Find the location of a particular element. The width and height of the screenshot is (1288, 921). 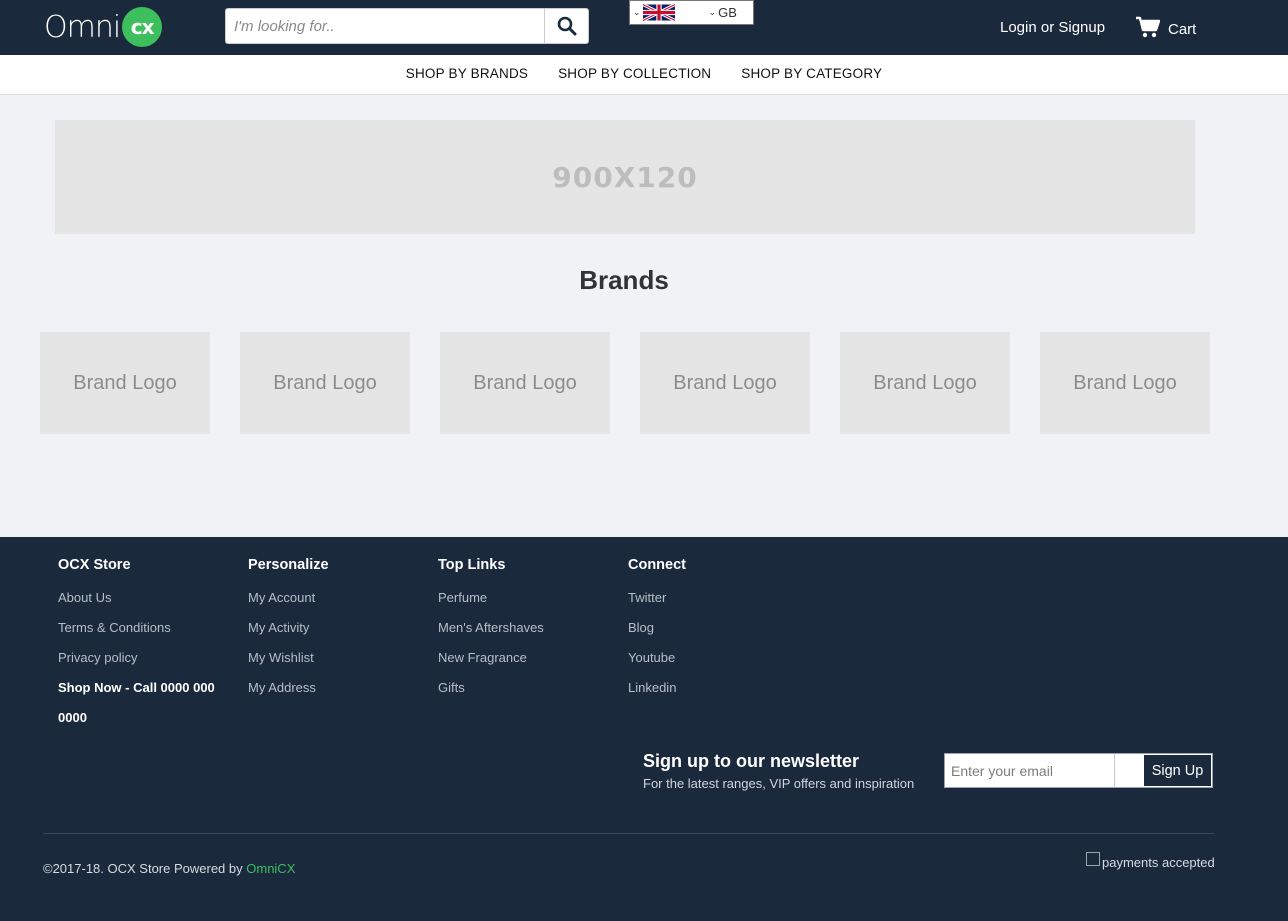

footer-link-gifts: Gifts is located at coordinates (491, 688).